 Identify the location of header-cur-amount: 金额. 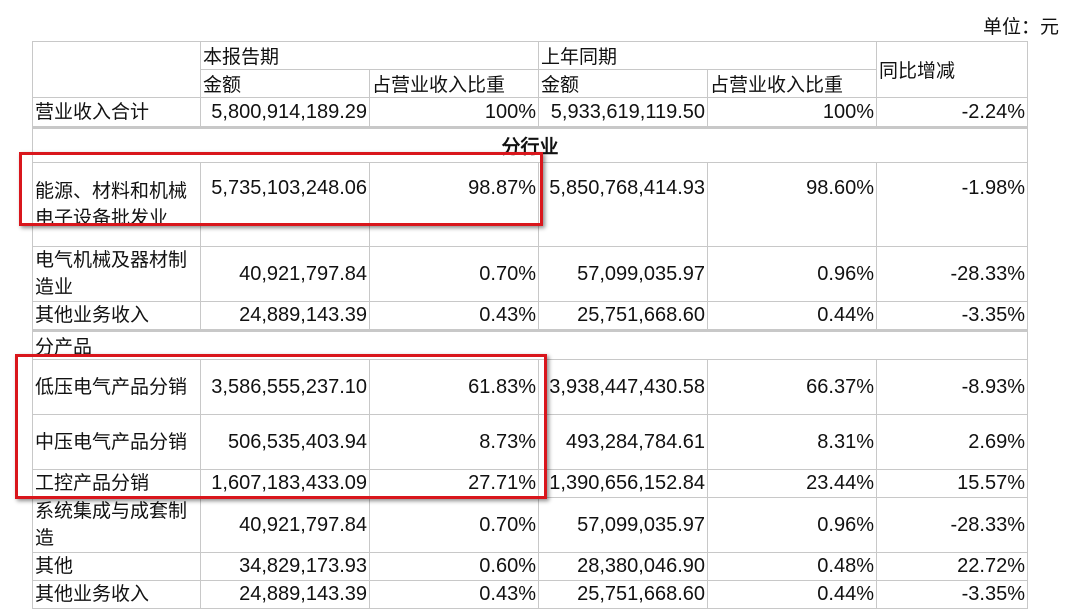
(285, 83).